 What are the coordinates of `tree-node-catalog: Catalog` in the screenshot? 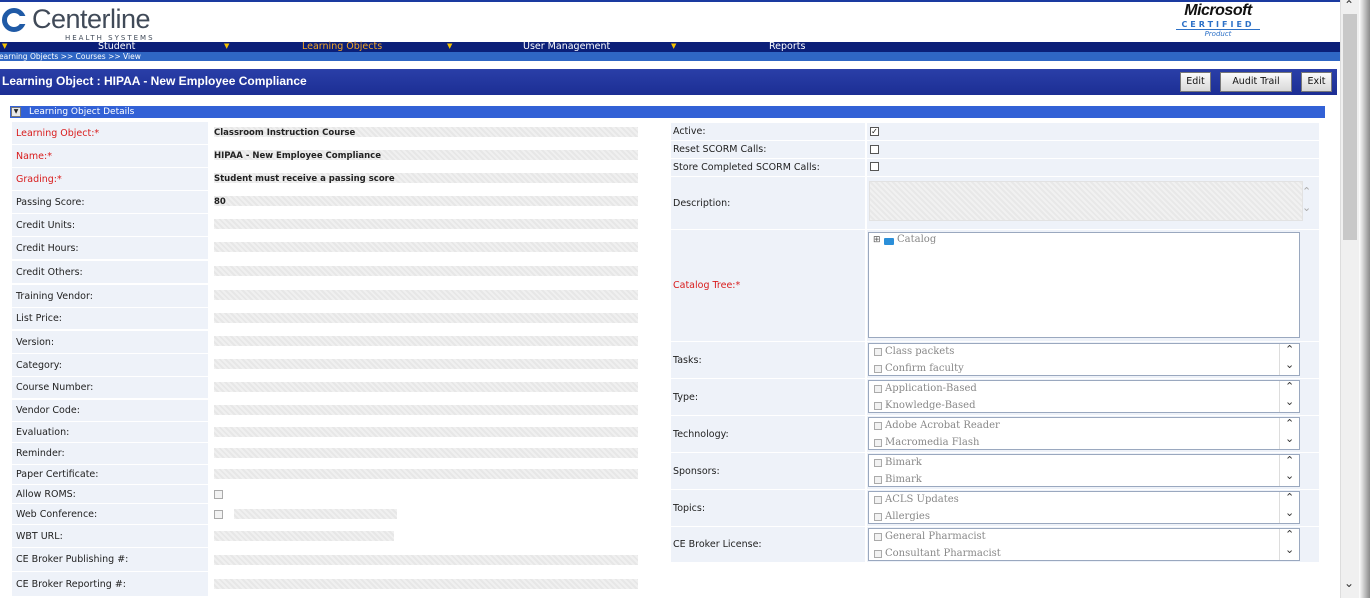 It's located at (916, 239).